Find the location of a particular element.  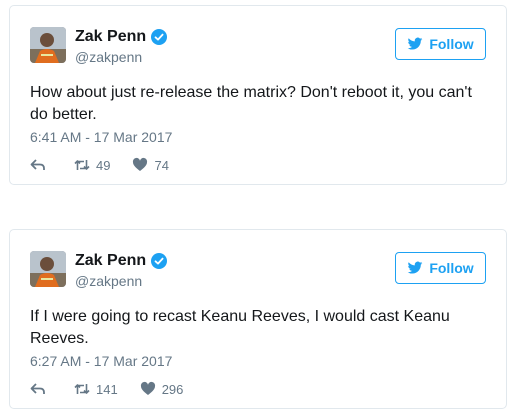

like-button: 74 is located at coordinates (150, 165).